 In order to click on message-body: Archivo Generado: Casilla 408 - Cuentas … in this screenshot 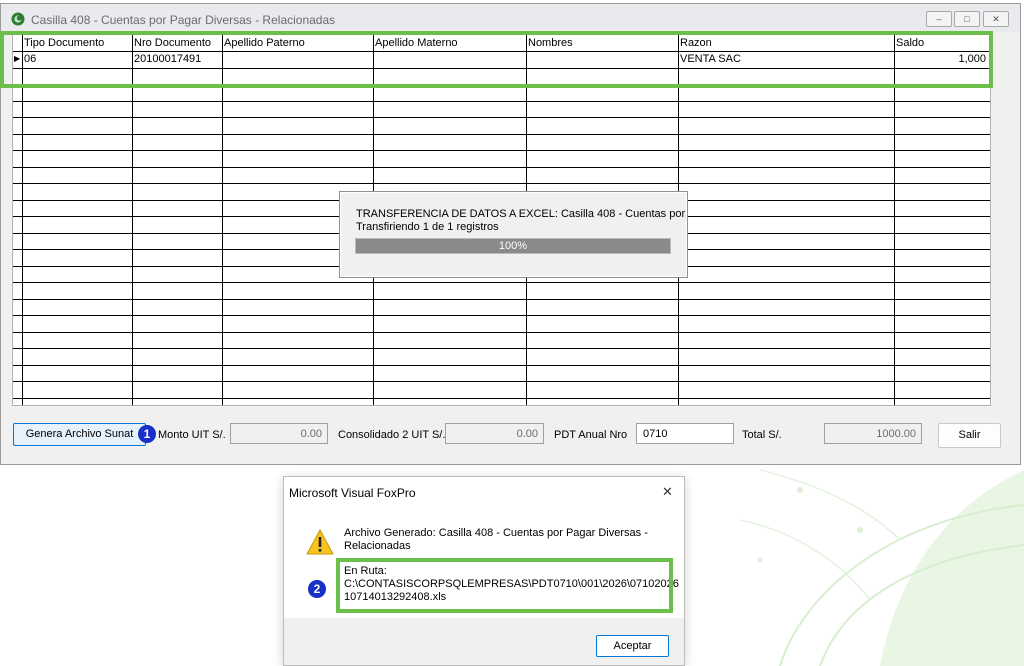, I will do `click(484, 562)`.